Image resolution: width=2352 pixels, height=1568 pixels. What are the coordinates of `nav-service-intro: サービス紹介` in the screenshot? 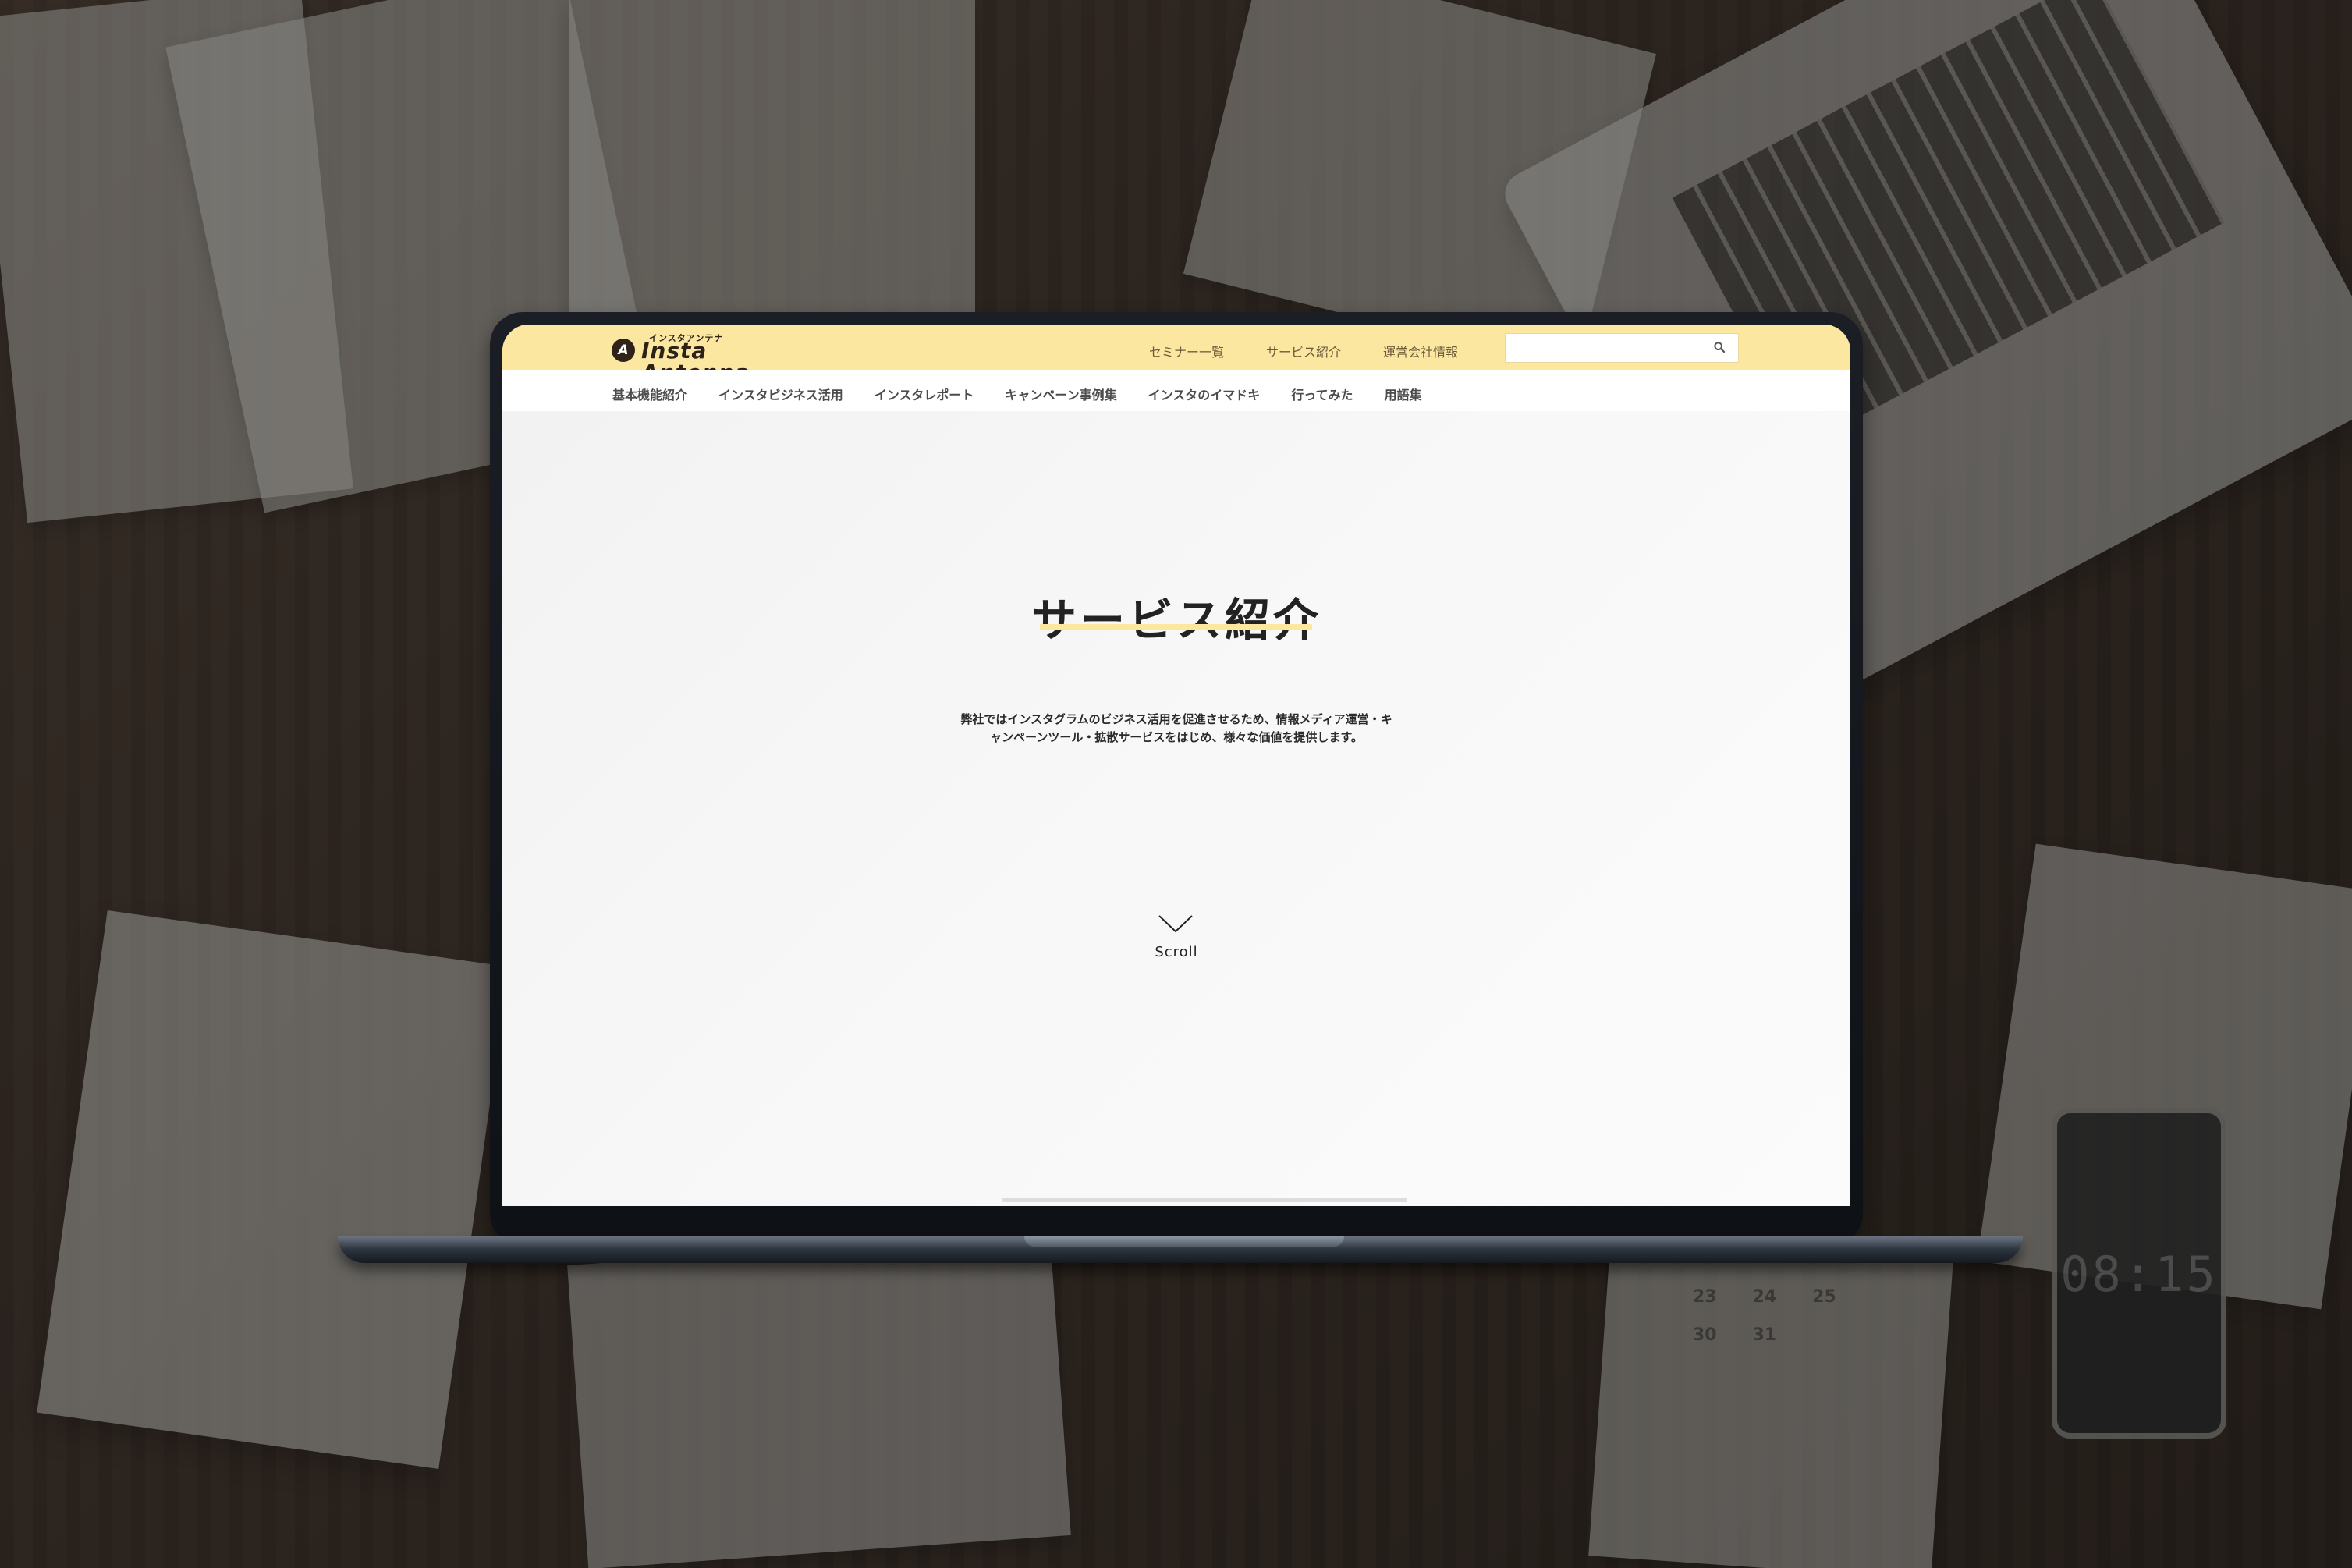 It's located at (1304, 351).